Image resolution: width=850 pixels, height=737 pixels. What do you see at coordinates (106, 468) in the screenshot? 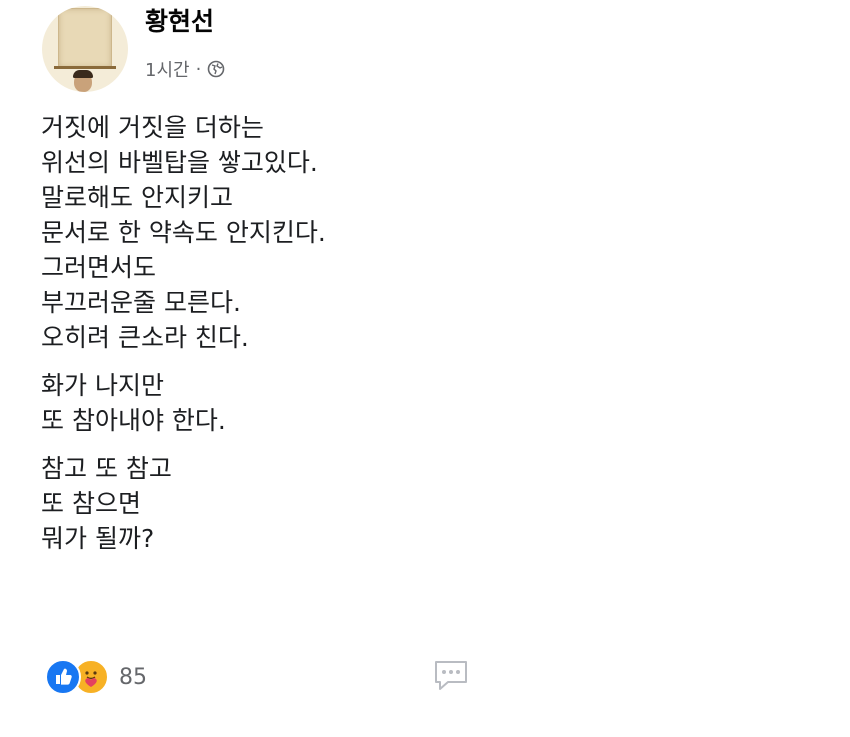
I see `post-text-line: 참고 또 참고` at bounding box center [106, 468].